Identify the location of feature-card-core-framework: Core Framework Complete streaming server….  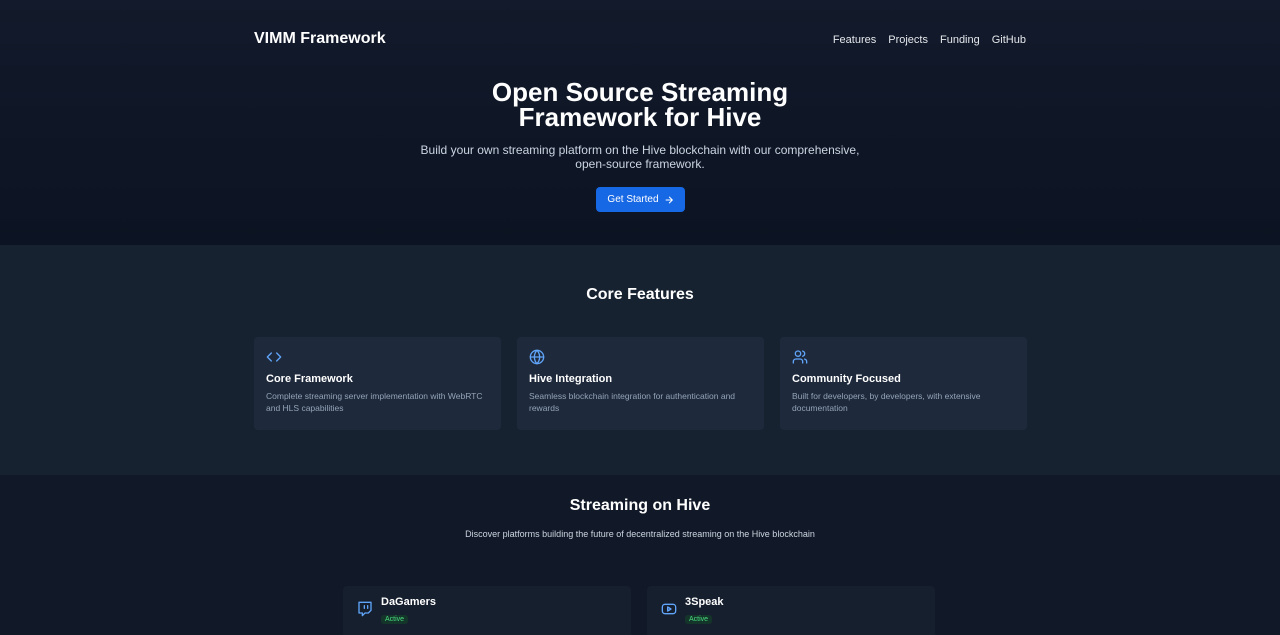
(377, 383).